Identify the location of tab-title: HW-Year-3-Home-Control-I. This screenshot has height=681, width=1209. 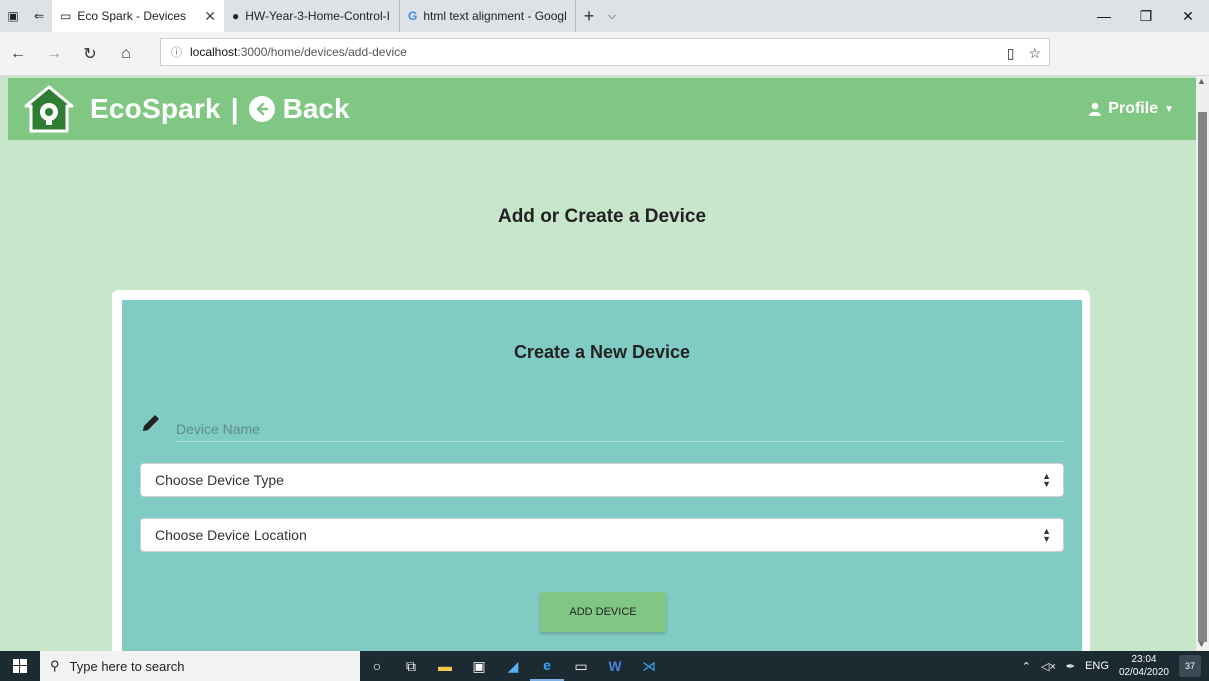
(317, 16).